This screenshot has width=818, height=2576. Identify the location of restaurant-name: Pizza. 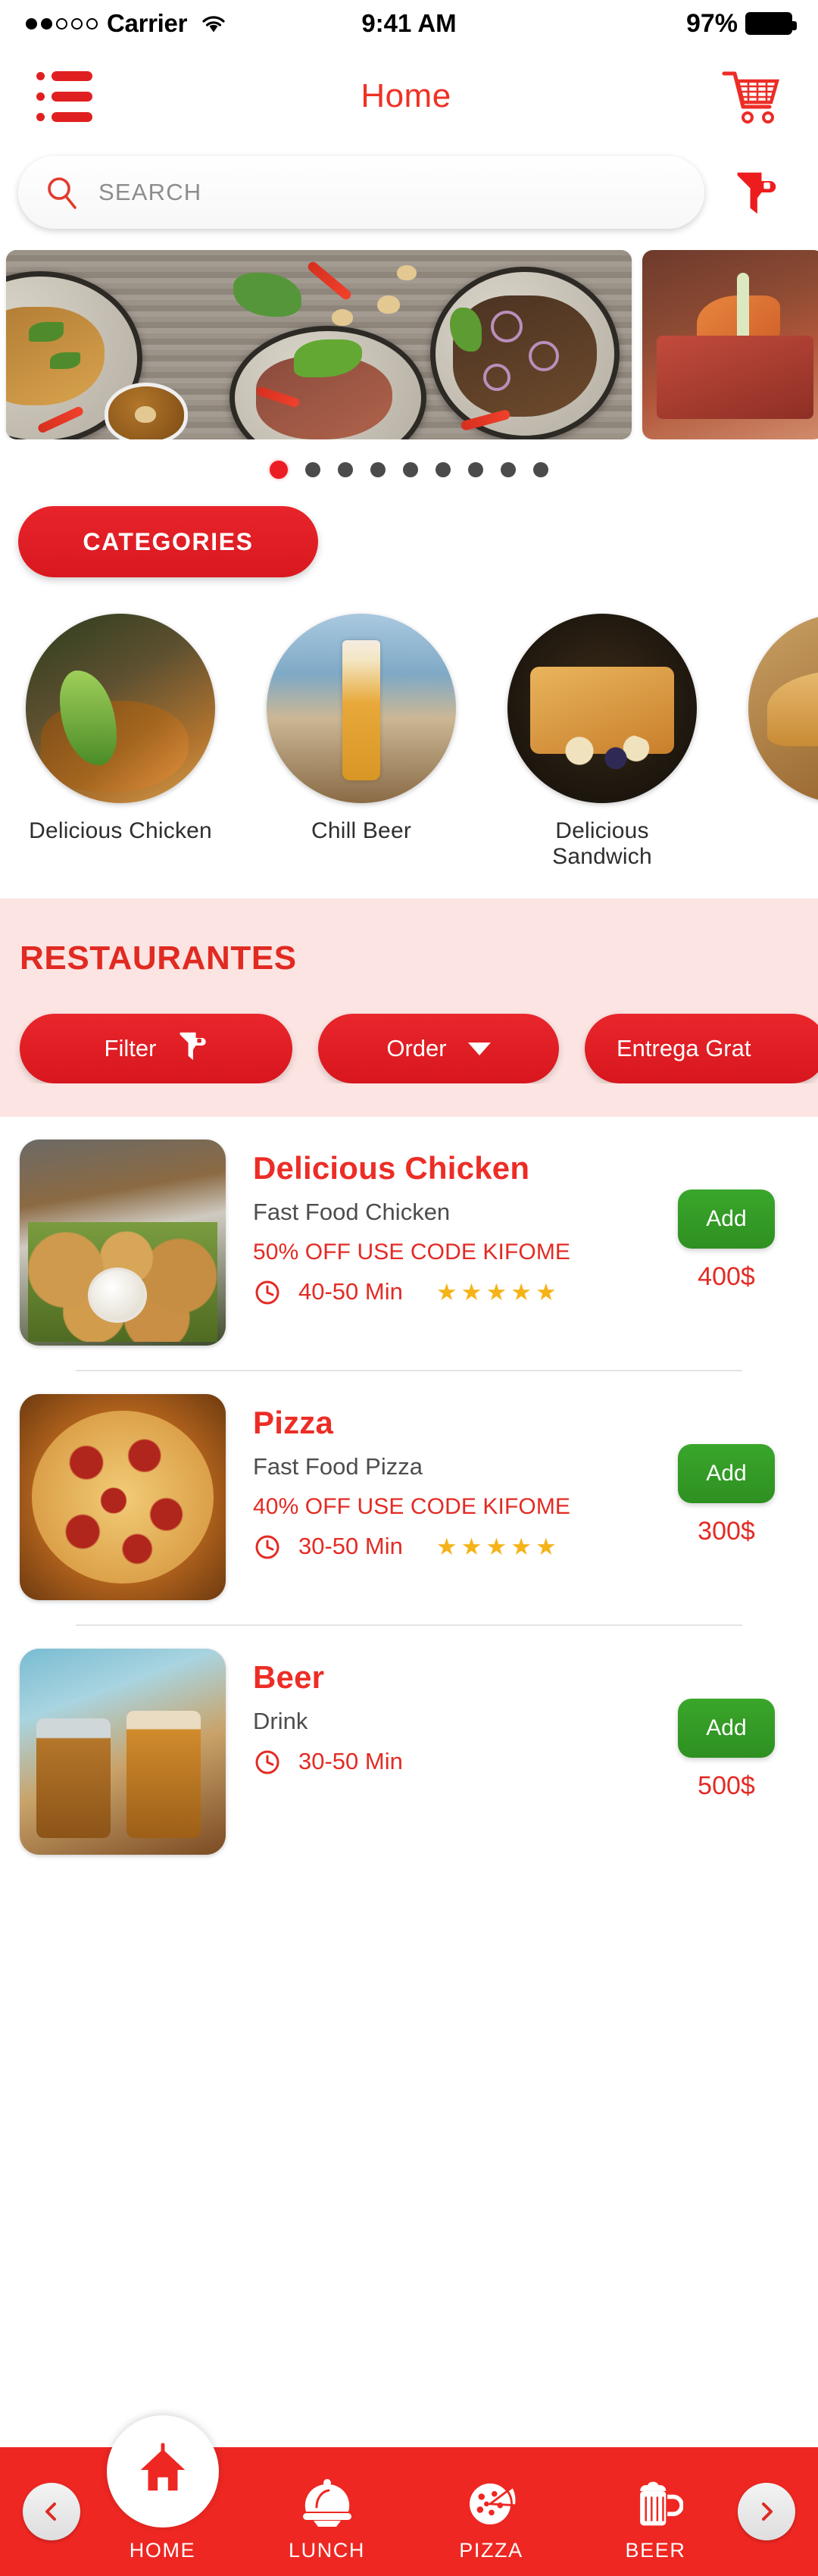
(293, 1422).